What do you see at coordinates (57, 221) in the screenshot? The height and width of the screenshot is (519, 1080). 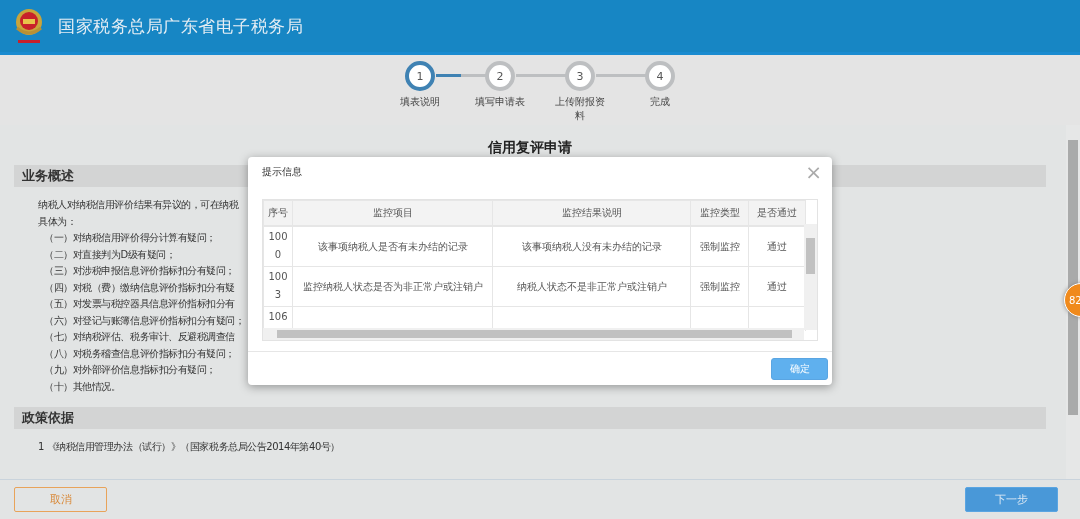 I see `paragraph-text: 具体为：` at bounding box center [57, 221].